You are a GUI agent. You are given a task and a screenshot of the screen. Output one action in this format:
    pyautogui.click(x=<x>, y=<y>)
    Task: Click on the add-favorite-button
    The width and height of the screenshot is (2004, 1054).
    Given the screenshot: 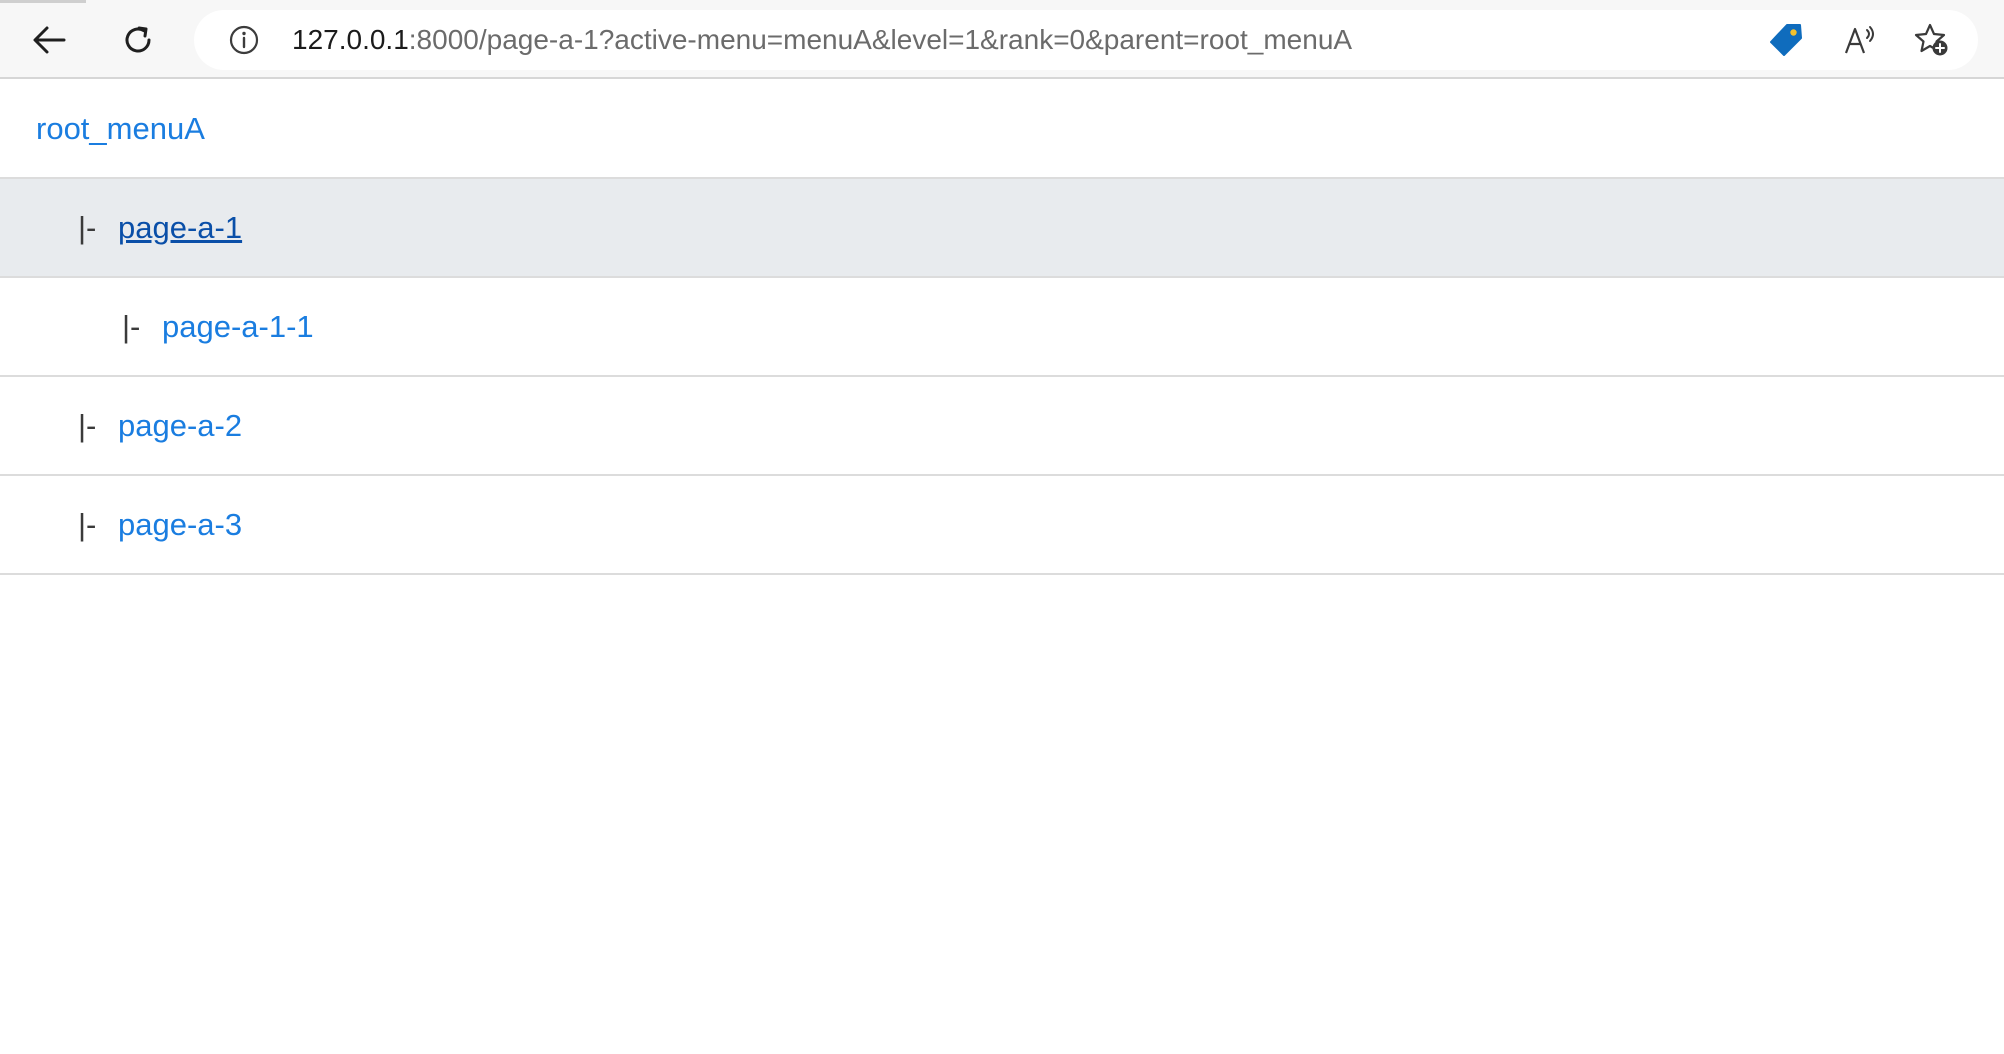 What is the action you would take?
    pyautogui.click(x=1932, y=40)
    